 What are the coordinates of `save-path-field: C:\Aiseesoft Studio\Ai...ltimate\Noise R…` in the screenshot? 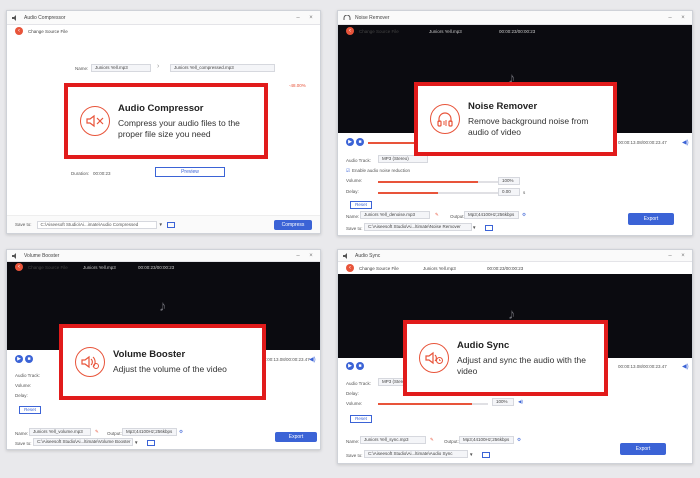 It's located at (418, 227).